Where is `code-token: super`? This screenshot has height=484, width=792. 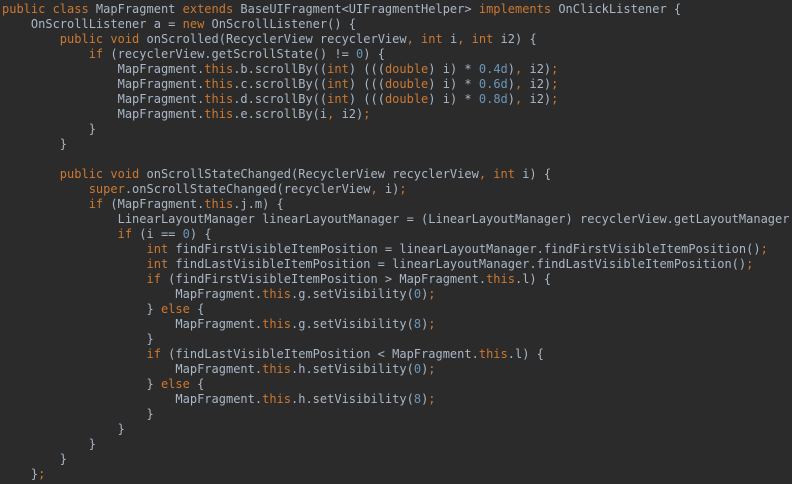 code-token: super is located at coordinates (63, 189).